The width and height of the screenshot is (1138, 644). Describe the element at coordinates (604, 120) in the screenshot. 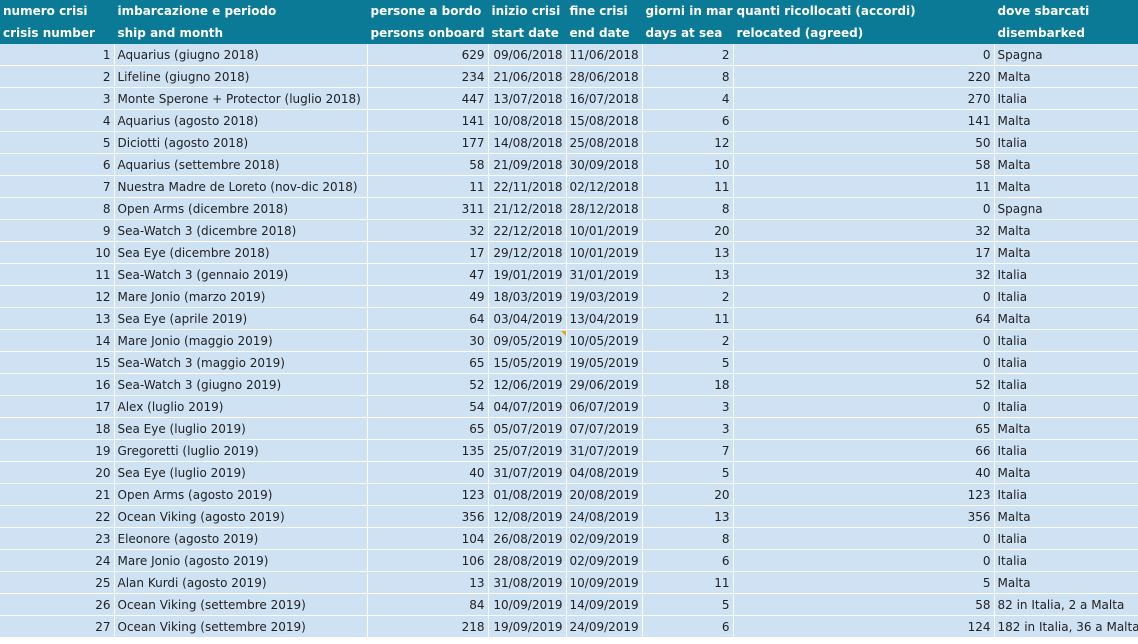

I see `cell-end-date: 15/08/2018` at that location.